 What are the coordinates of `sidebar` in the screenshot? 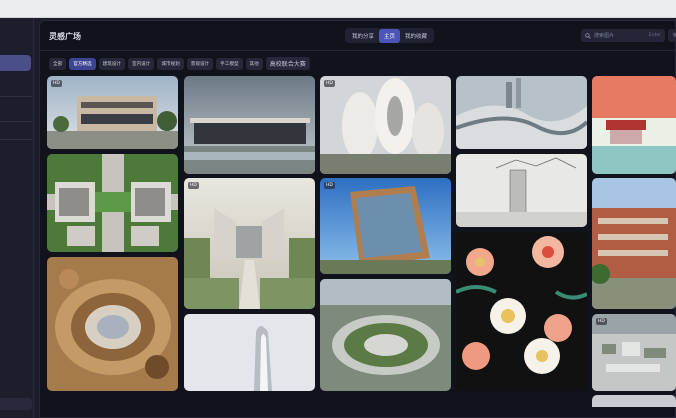 It's located at (17, 218).